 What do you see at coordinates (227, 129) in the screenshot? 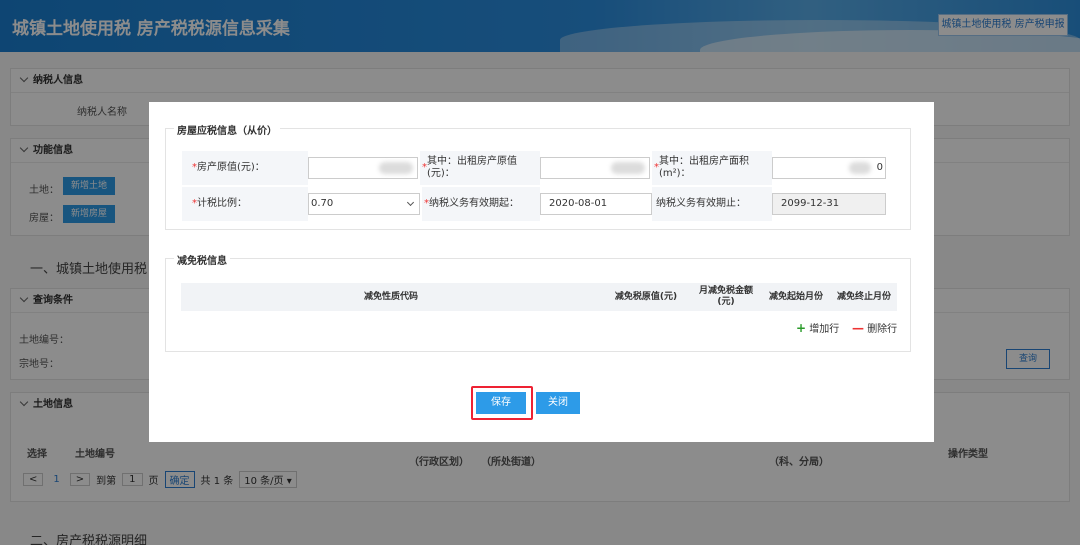
I see `house-section-title: 房屋应税信息（从价）` at bounding box center [227, 129].